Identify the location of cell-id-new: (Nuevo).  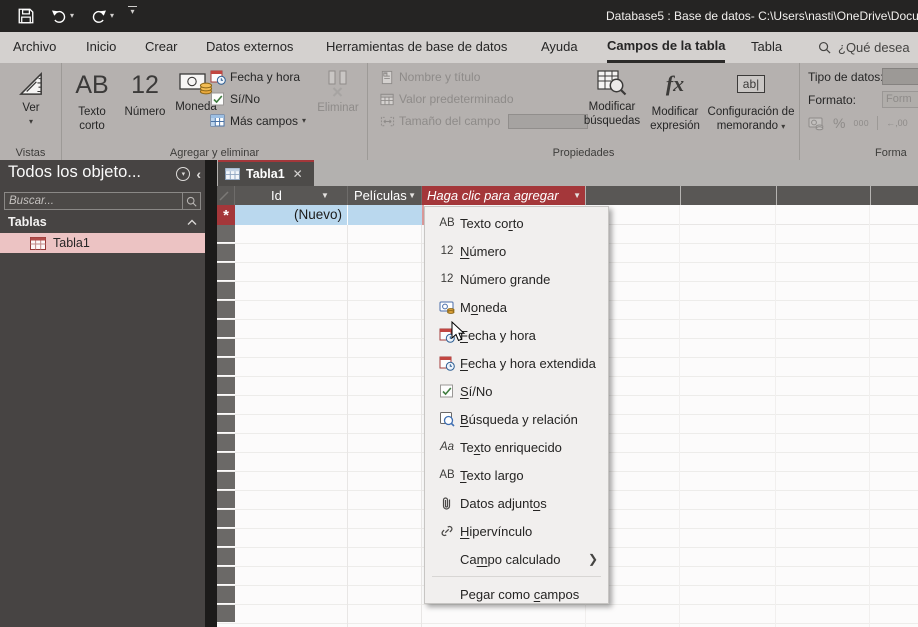
(291, 215).